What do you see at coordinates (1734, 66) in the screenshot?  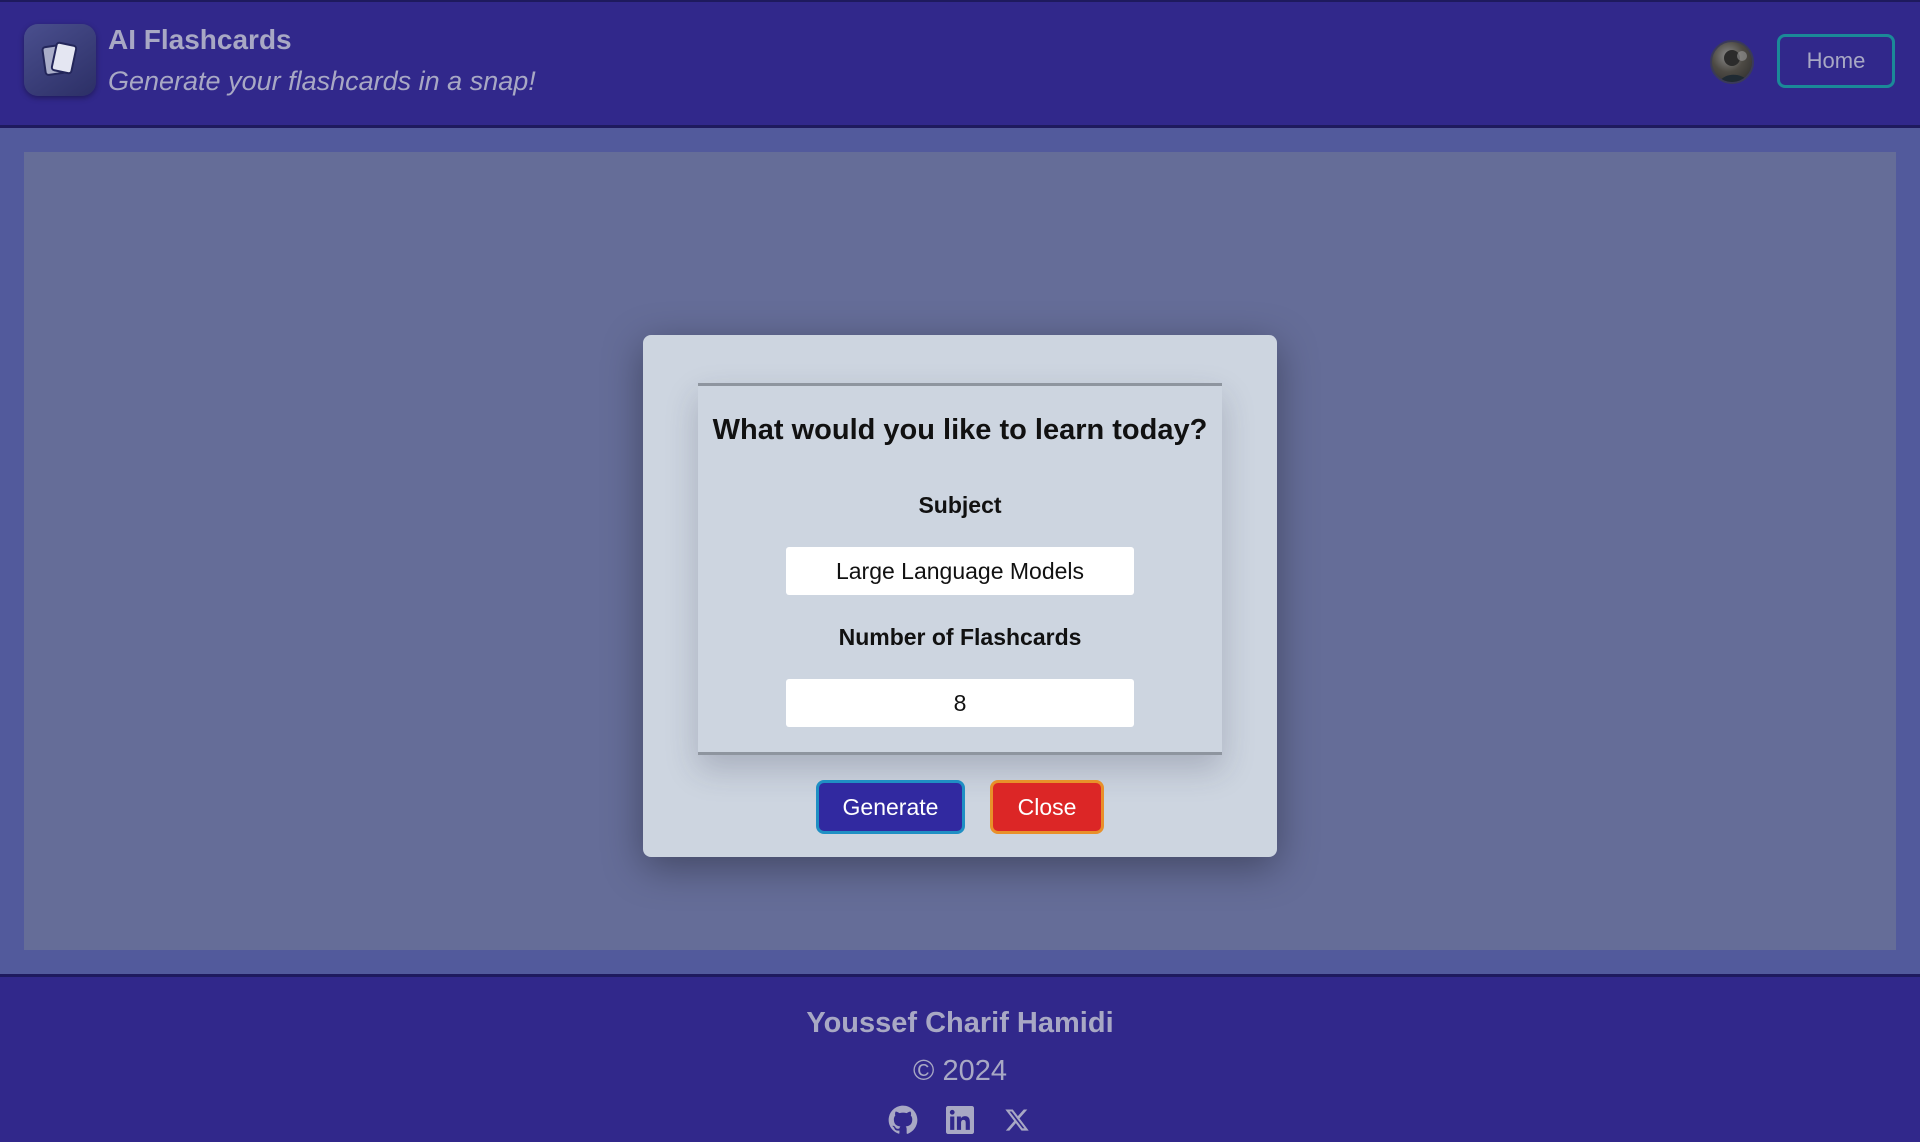 I see `avatar-image` at bounding box center [1734, 66].